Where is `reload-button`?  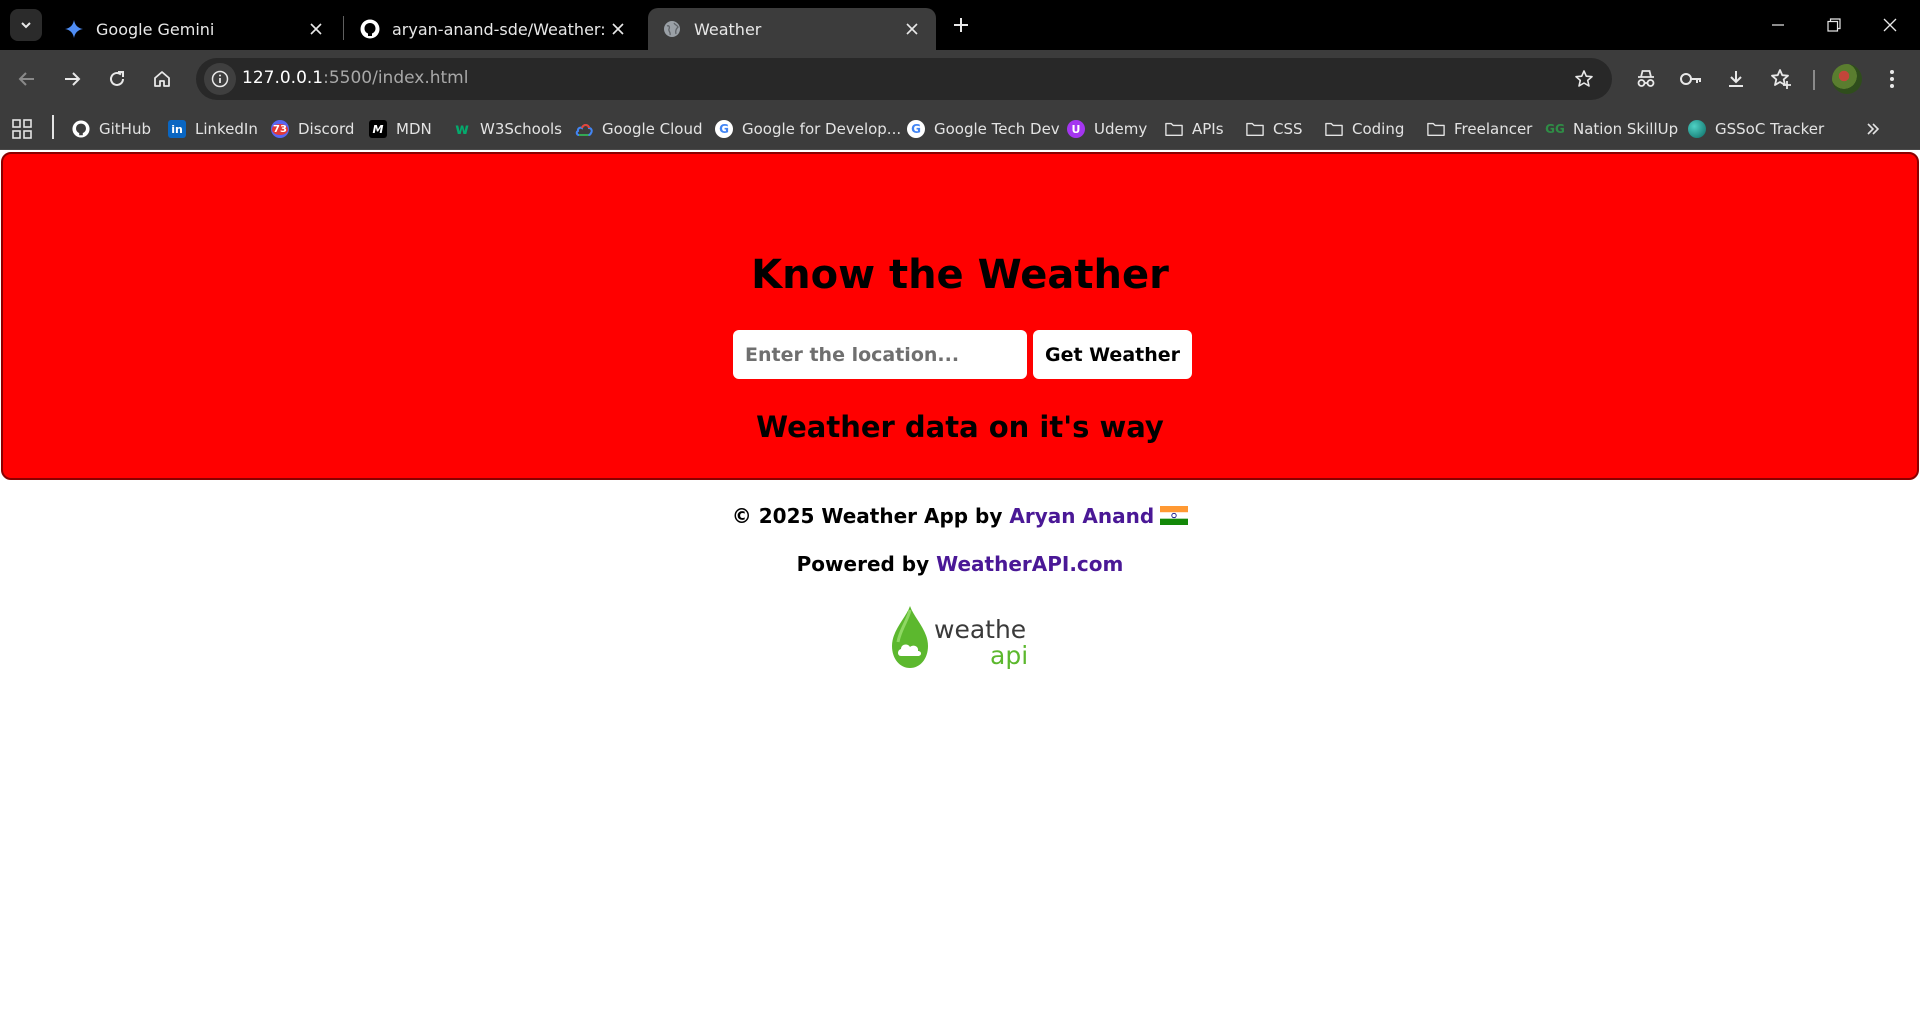
reload-button is located at coordinates (117, 79).